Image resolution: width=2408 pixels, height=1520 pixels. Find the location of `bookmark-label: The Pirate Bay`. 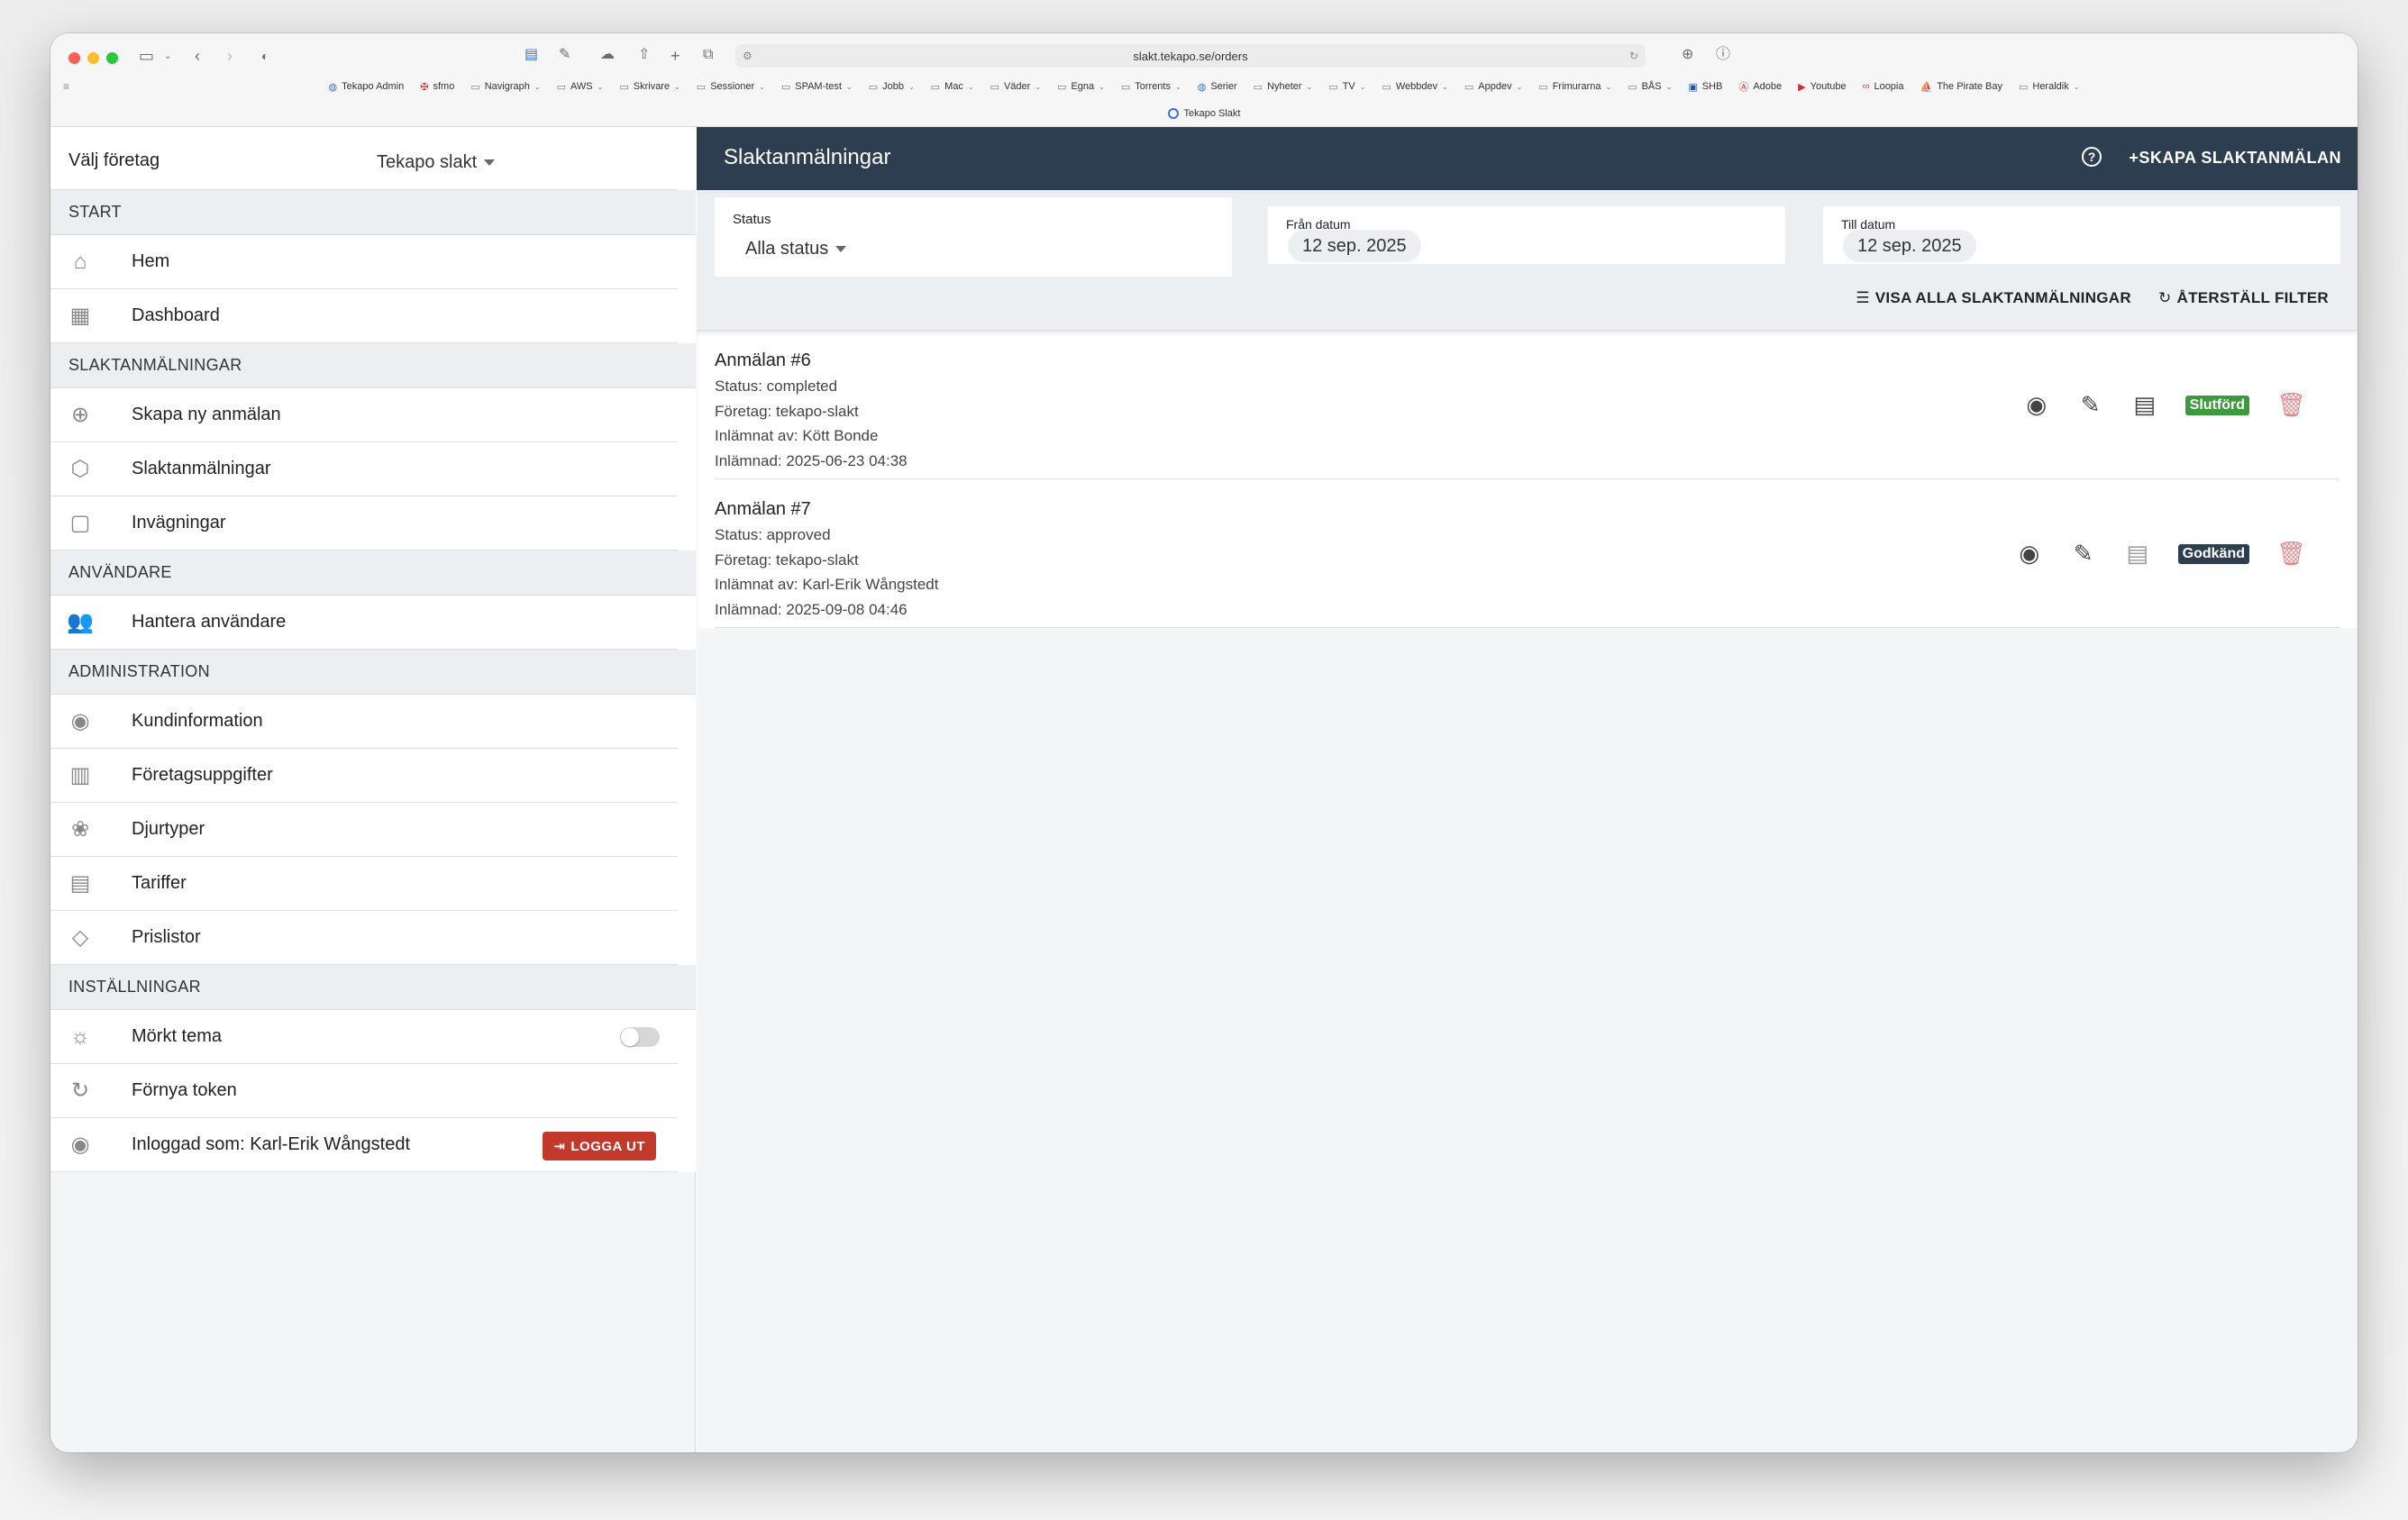

bookmark-label: The Pirate Bay is located at coordinates (1969, 86).